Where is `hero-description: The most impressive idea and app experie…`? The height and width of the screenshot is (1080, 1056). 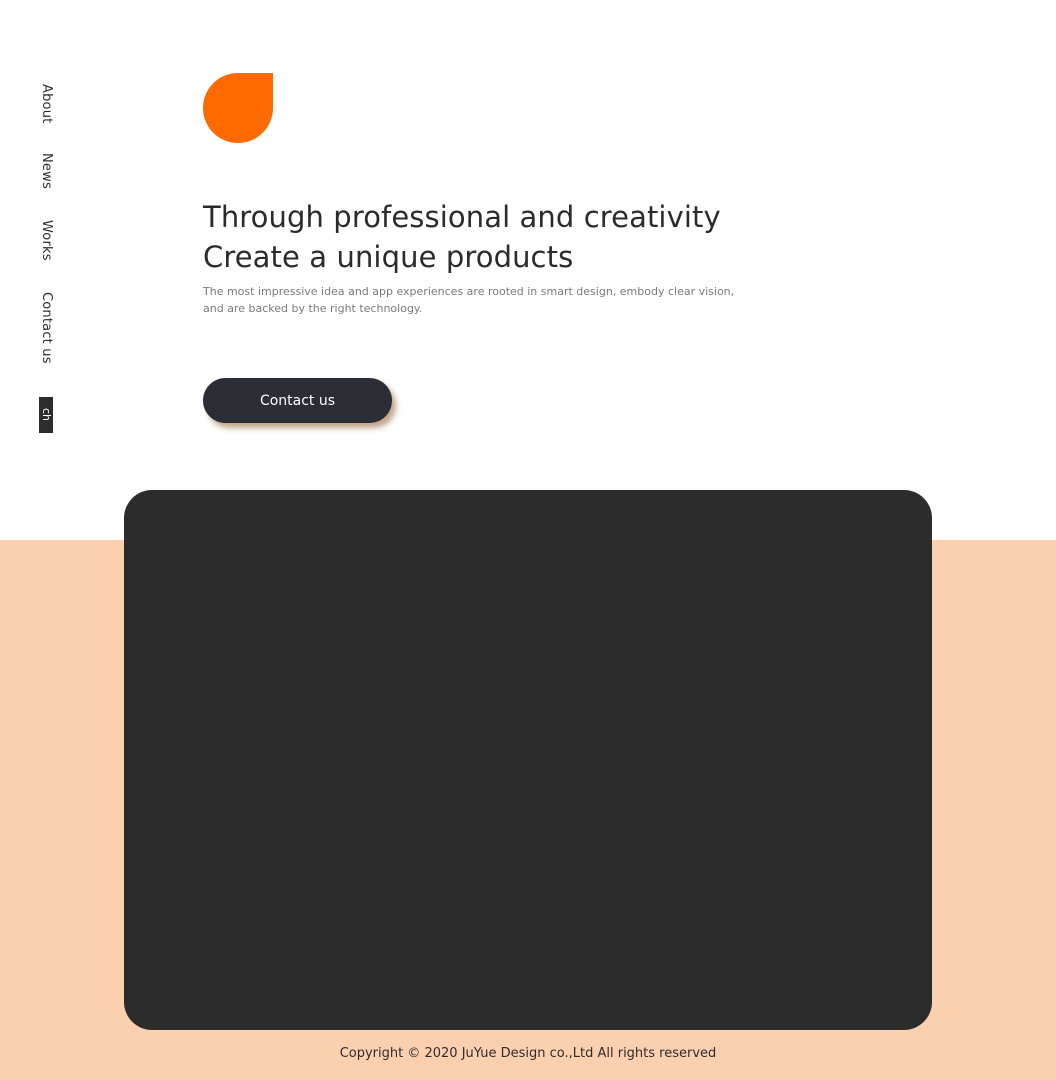 hero-description: The most impressive idea and app experie… is located at coordinates (483, 300).